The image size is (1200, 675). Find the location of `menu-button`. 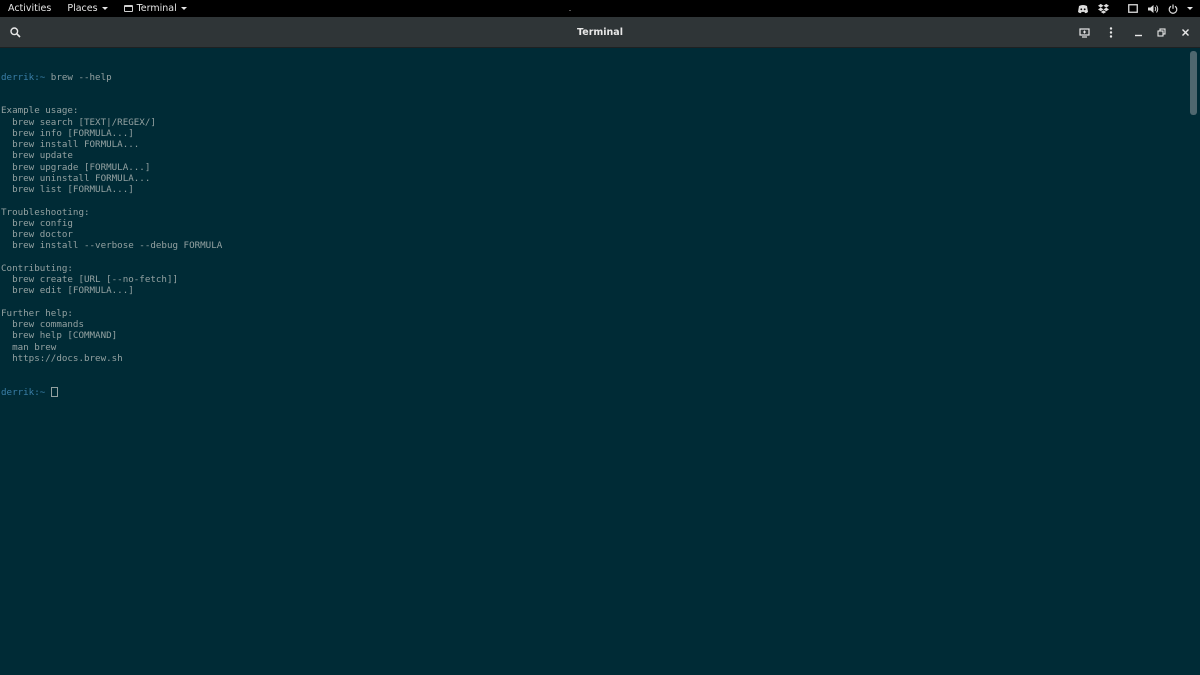

menu-button is located at coordinates (1111, 32).